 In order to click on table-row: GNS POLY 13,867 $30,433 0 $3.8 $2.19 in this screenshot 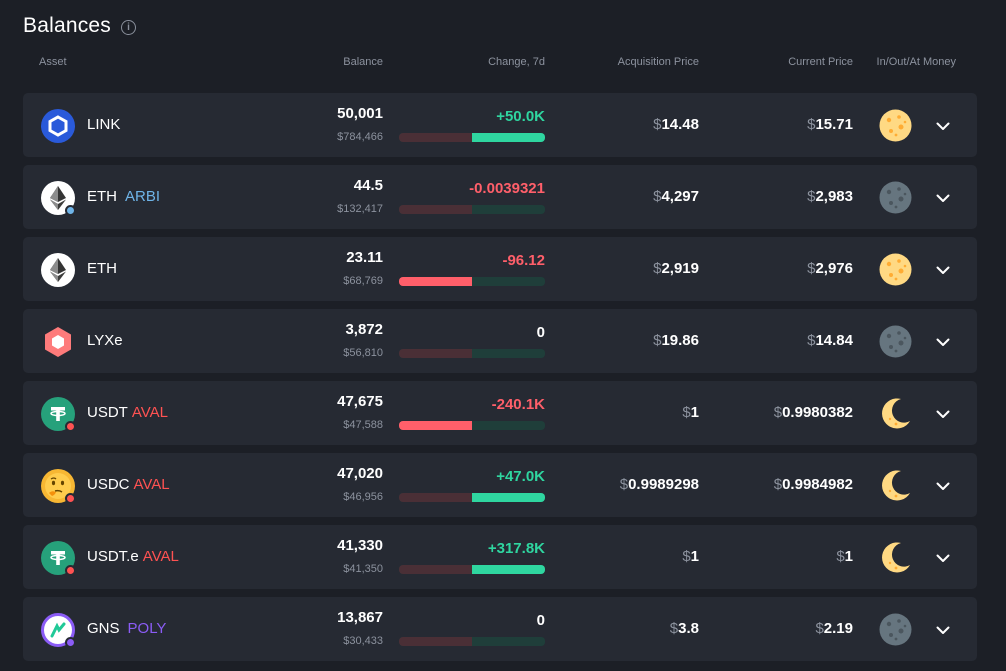, I will do `click(500, 629)`.